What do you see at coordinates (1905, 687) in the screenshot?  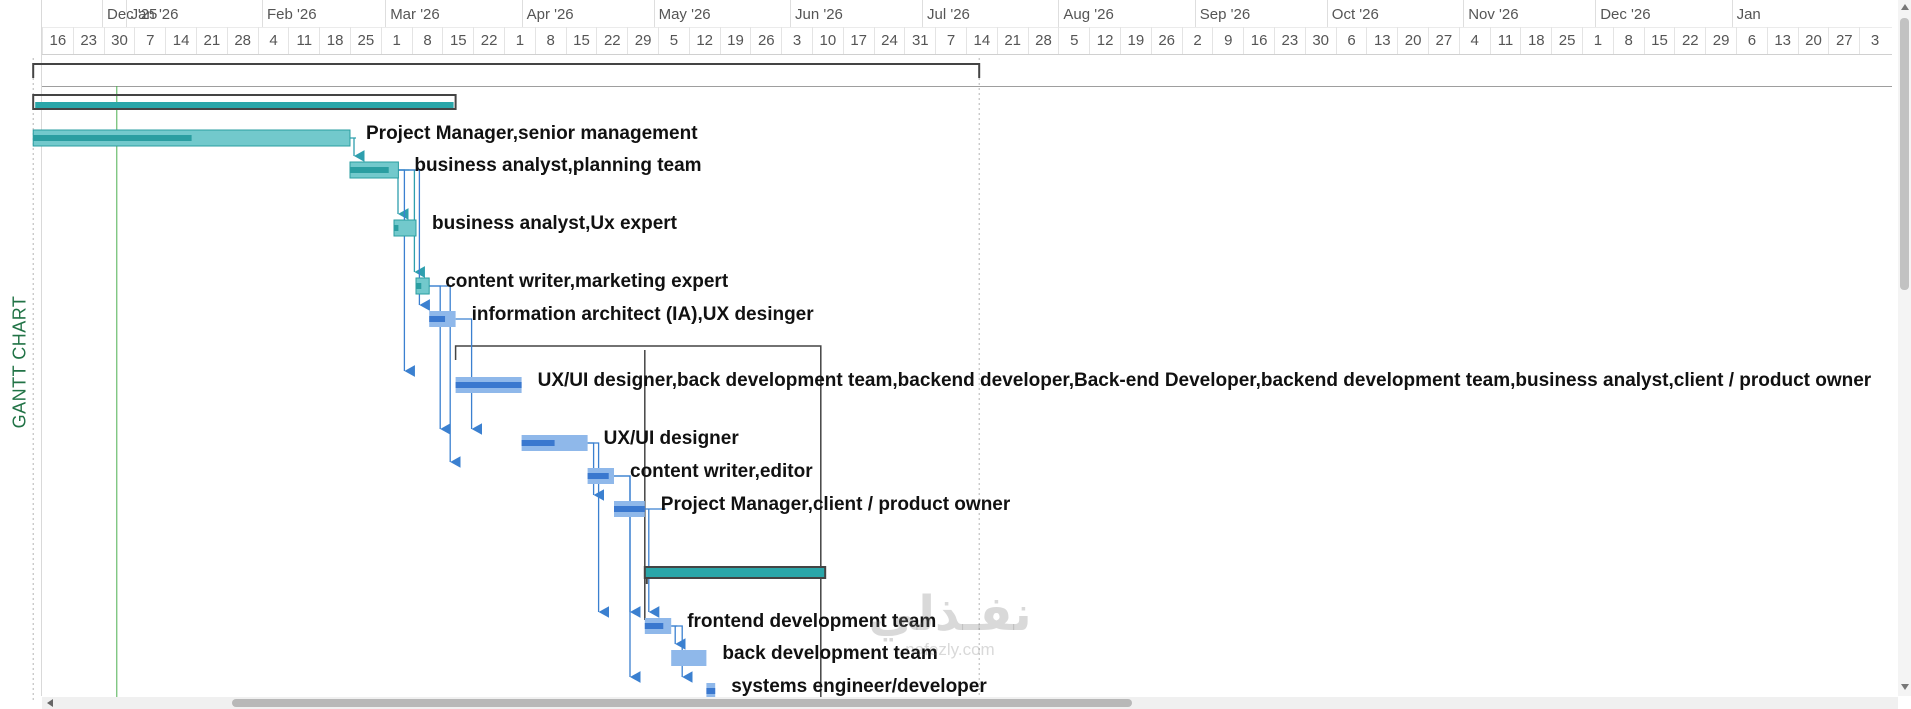 I see `scroll-down-icon` at bounding box center [1905, 687].